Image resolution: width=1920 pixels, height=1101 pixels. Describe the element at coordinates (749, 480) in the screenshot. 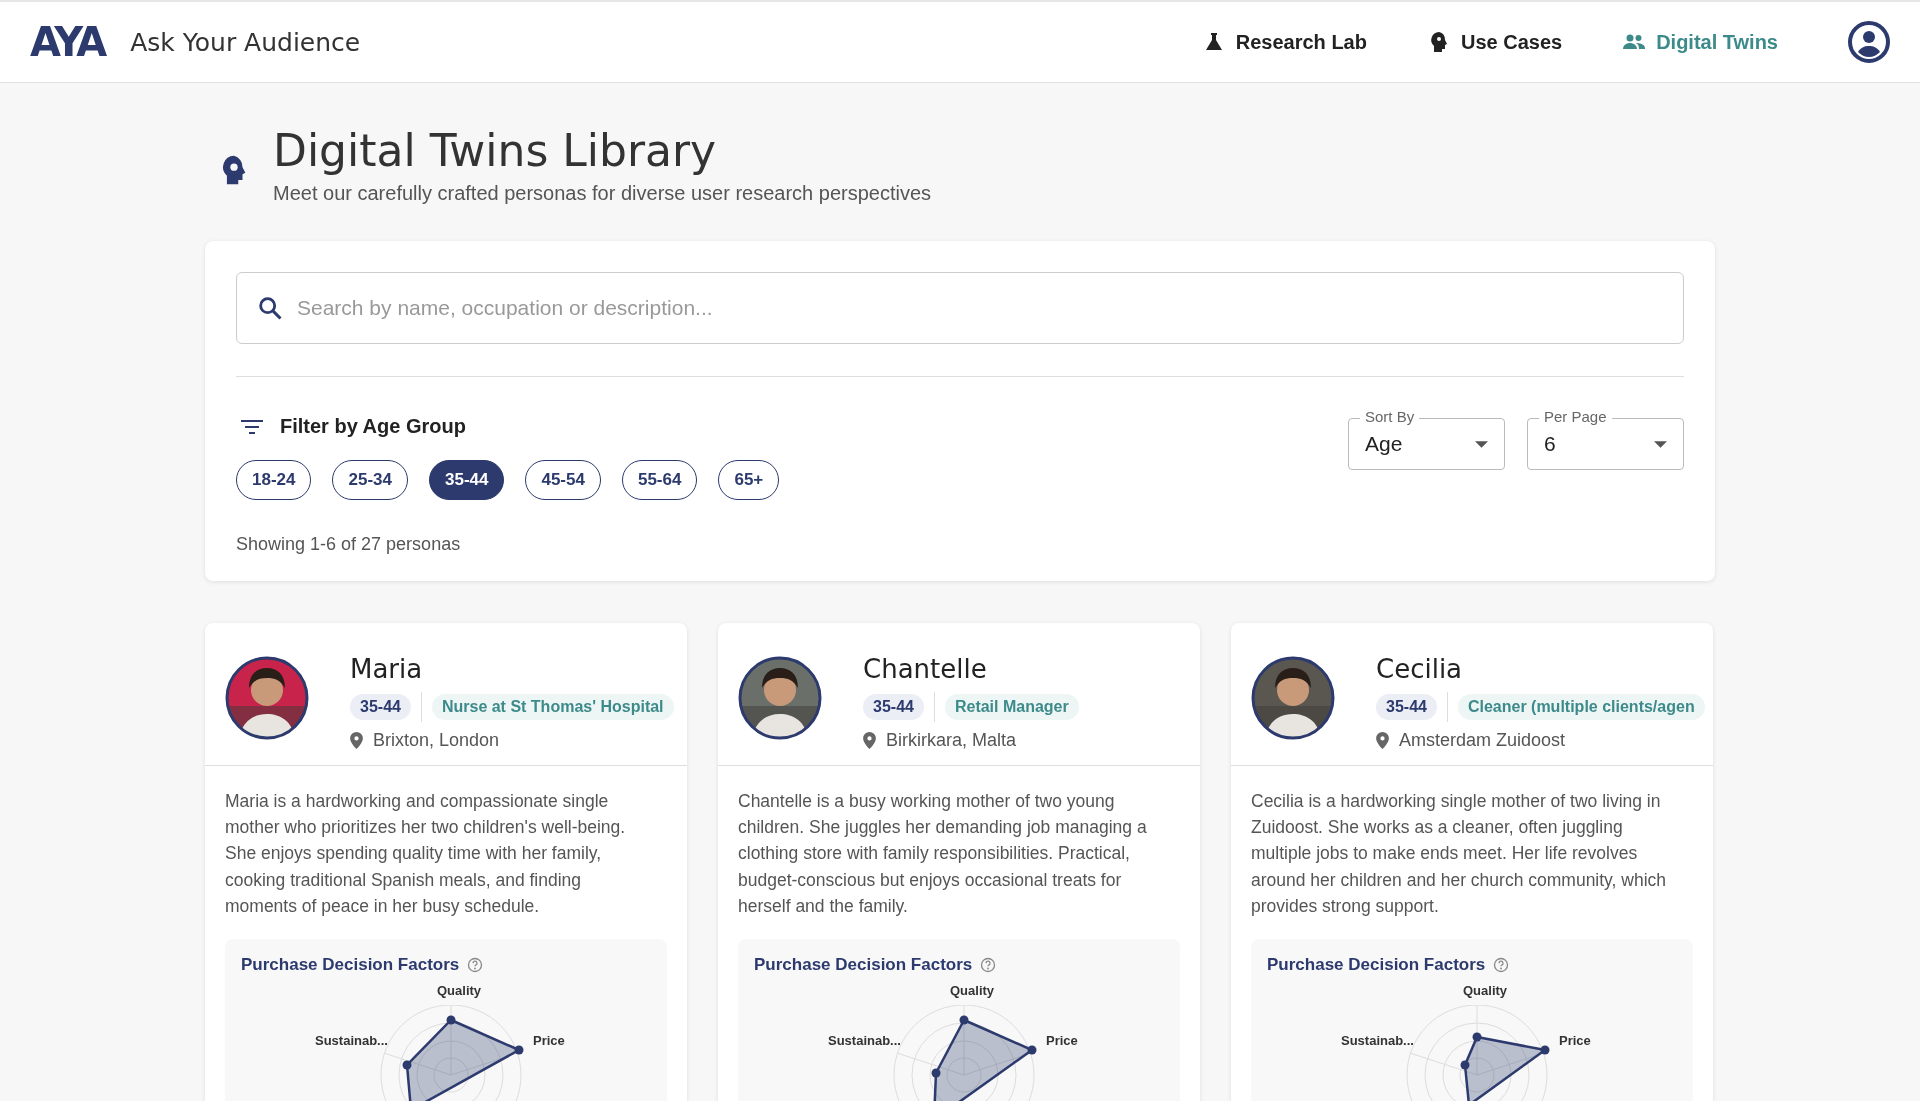

I see `age-chip: 65+` at that location.